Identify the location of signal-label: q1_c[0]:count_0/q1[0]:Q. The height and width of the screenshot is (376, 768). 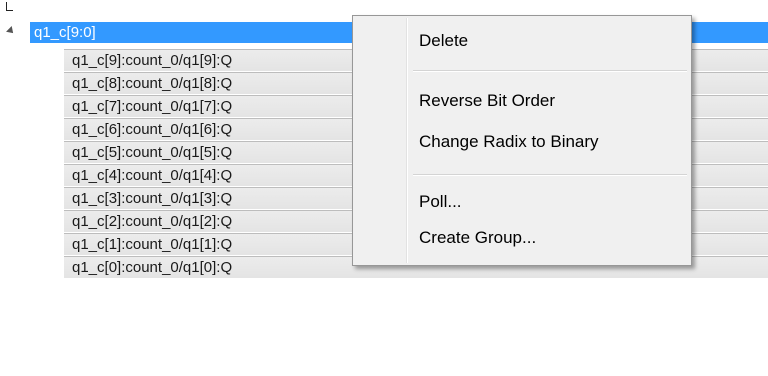
(152, 267).